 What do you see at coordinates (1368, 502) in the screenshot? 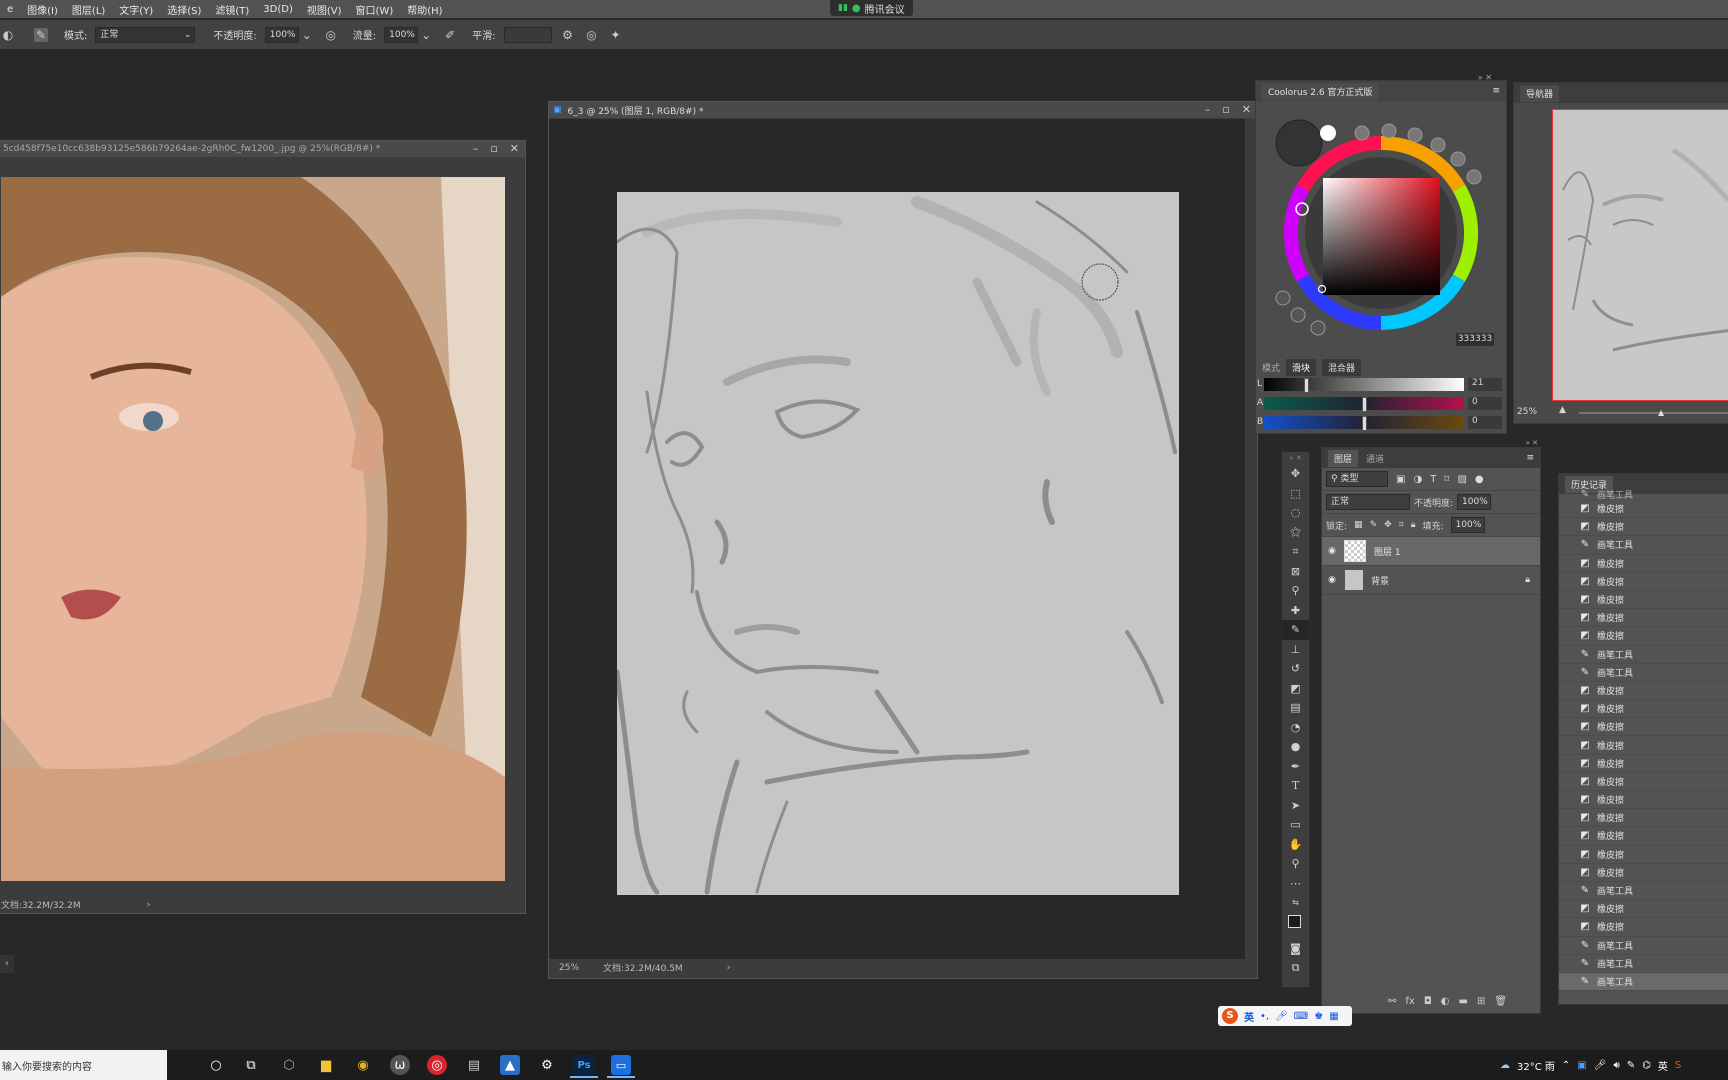
I see `blend-mode-select: 正常` at bounding box center [1368, 502].